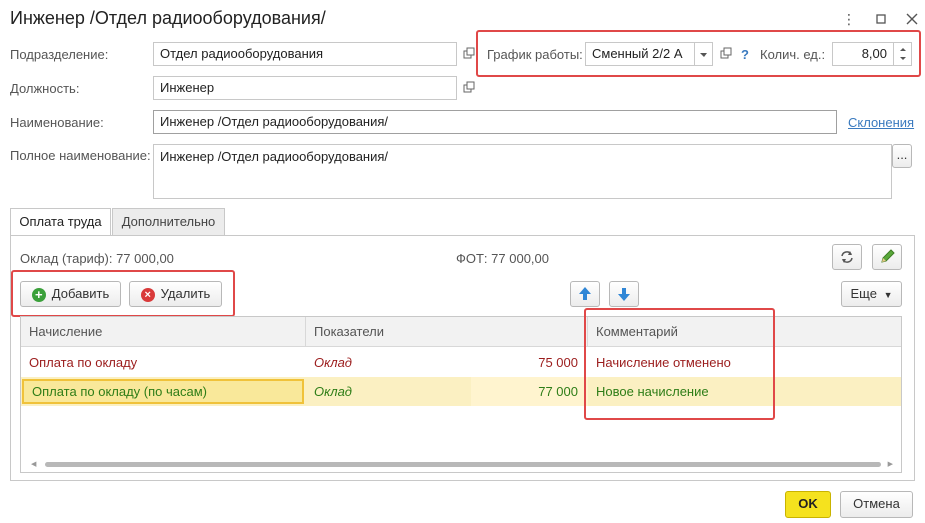 This screenshot has width=925, height=523. I want to click on units-spinner, so click(903, 54).